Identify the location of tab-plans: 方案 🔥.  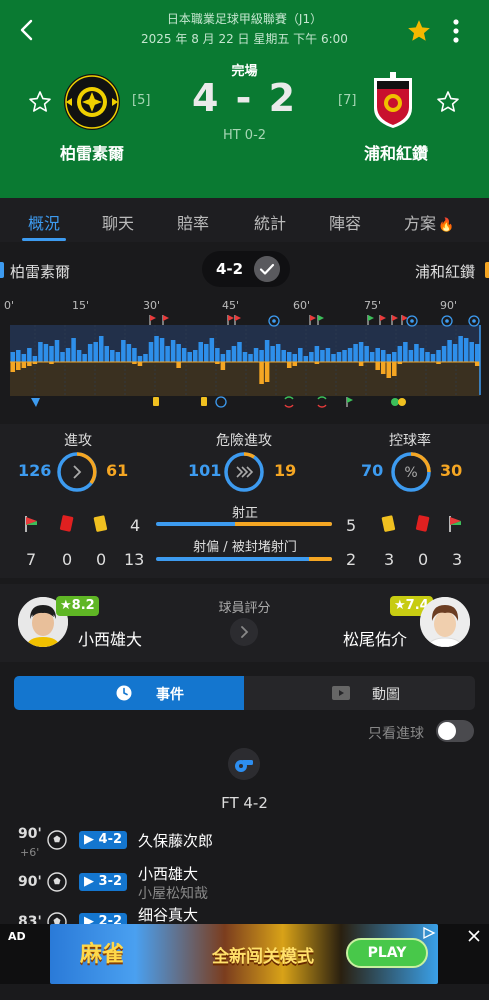
(429, 222).